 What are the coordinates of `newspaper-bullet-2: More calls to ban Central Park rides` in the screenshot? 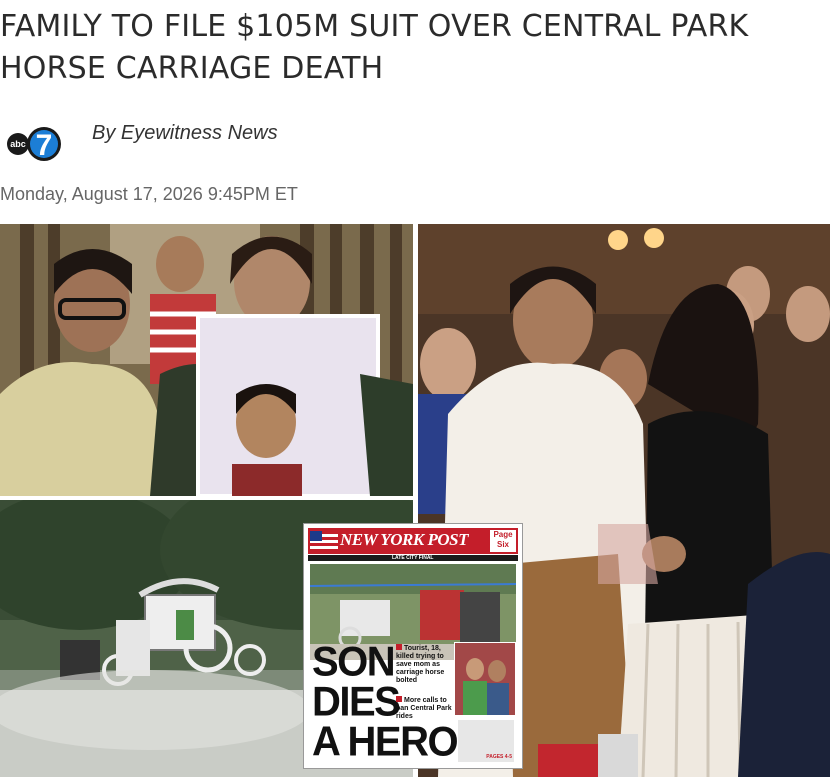 It's located at (424, 708).